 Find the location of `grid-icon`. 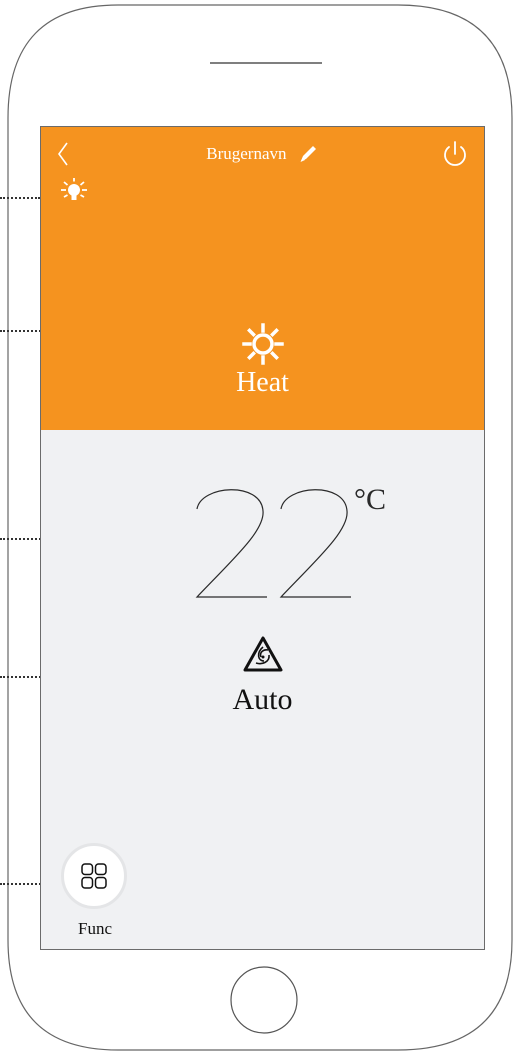

grid-icon is located at coordinates (94, 876).